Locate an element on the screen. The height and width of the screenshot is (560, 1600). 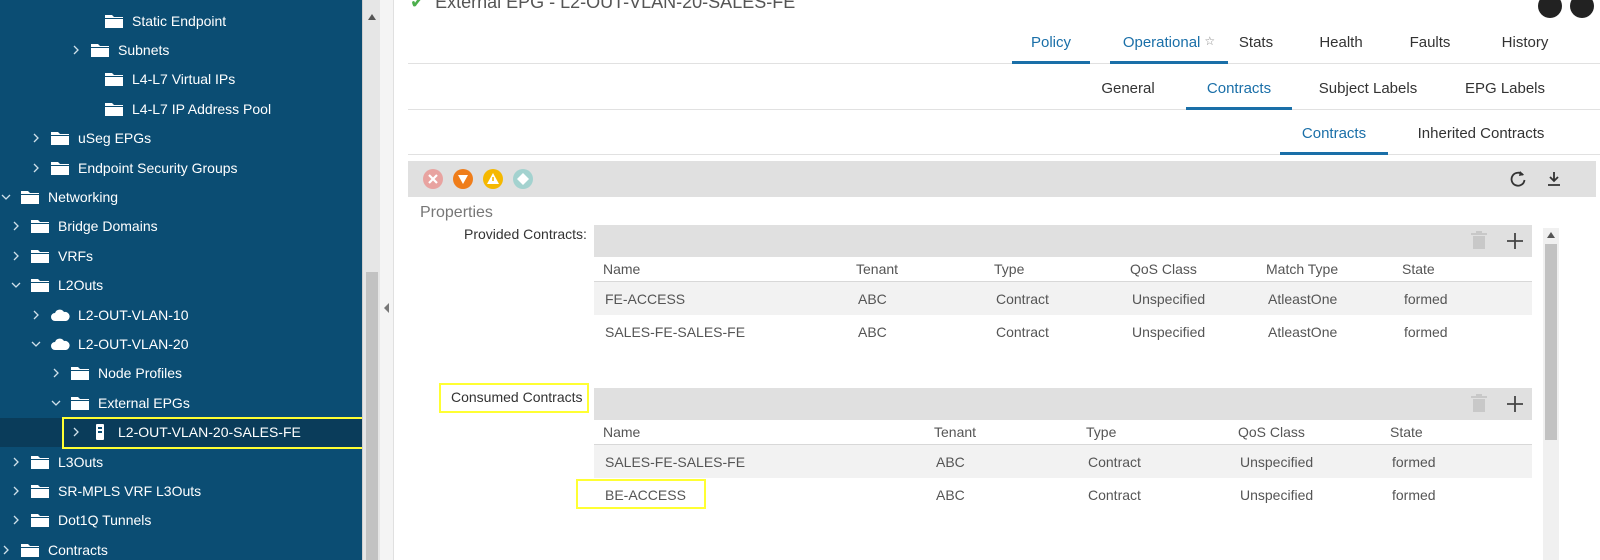
refresh-icon is located at coordinates (1518, 179).